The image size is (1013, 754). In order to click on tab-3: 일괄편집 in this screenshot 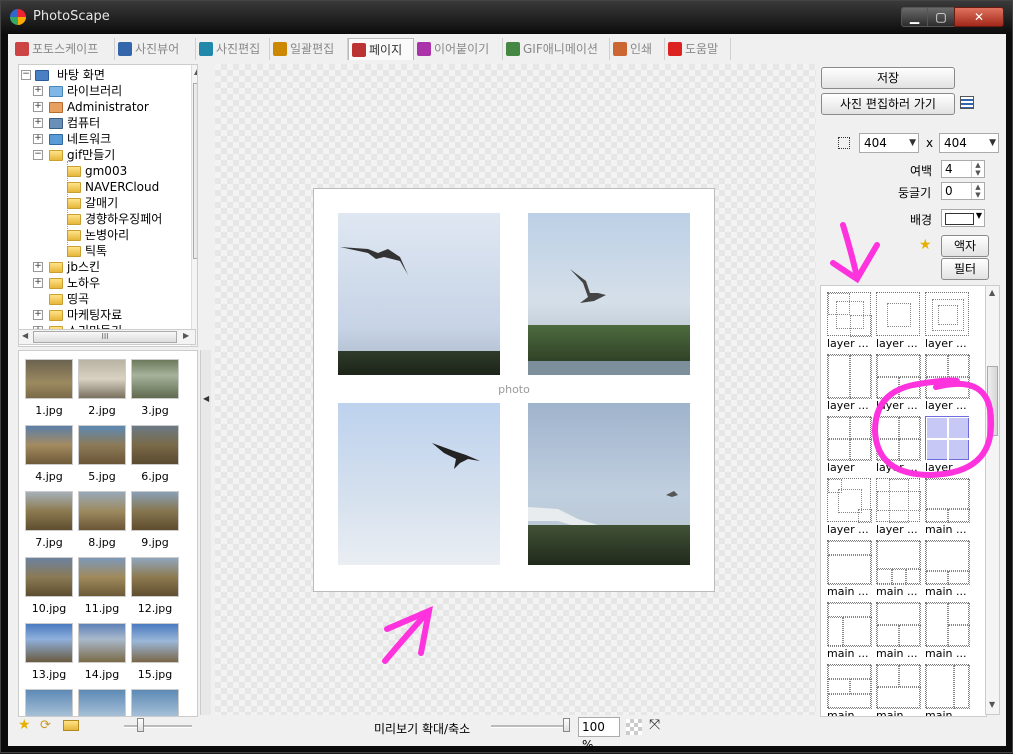, I will do `click(309, 49)`.